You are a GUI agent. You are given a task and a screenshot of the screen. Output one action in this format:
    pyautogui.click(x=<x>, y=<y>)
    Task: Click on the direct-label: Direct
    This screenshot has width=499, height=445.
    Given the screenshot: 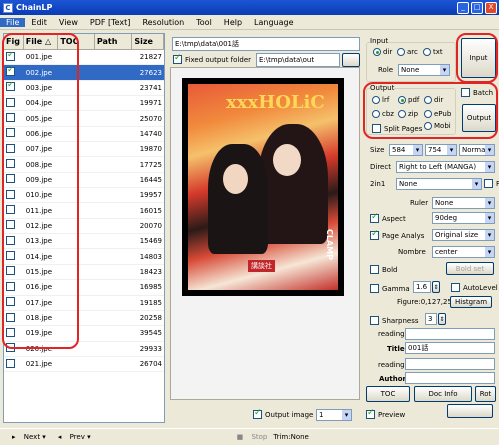 What is the action you would take?
    pyautogui.click(x=380, y=167)
    